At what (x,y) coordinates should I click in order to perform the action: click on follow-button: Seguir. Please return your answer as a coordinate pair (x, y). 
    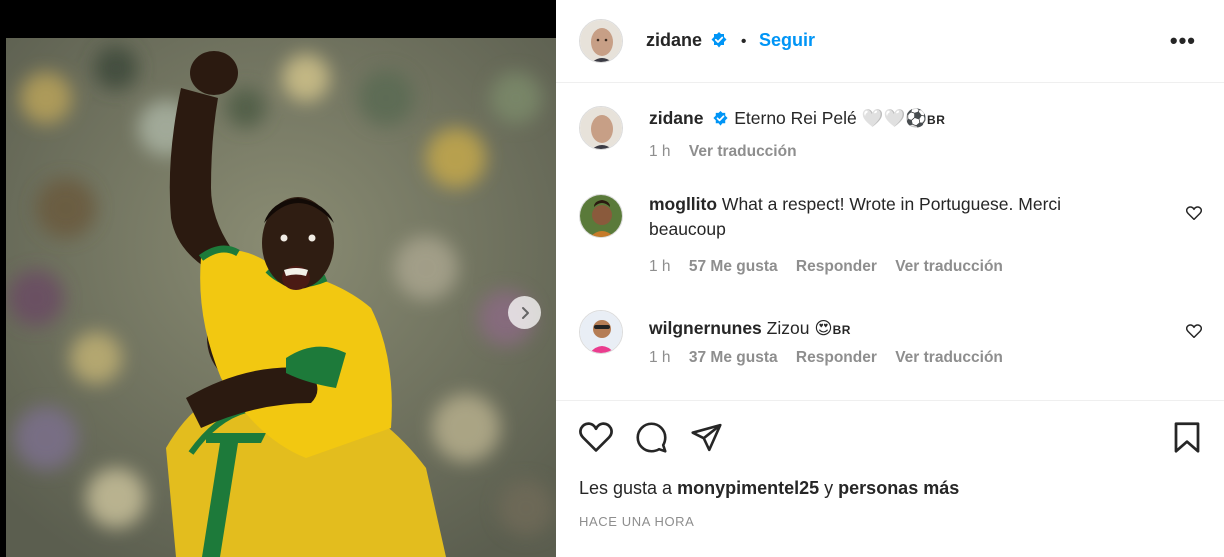
    Looking at the image, I should click on (787, 40).